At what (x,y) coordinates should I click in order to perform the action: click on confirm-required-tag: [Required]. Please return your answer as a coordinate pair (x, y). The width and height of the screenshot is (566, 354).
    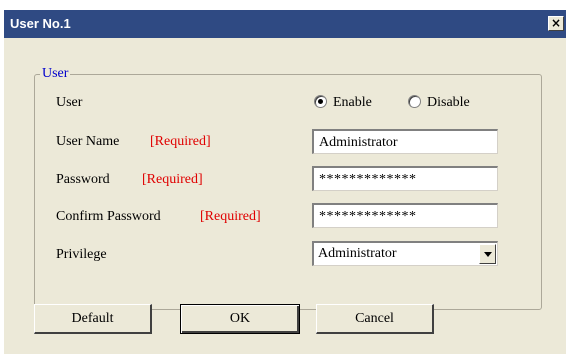
    Looking at the image, I should click on (230, 216).